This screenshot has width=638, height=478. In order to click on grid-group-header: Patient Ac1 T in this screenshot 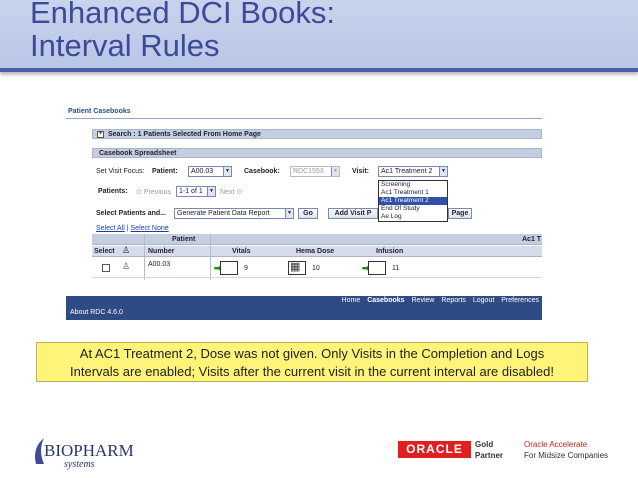, I will do `click(317, 239)`.